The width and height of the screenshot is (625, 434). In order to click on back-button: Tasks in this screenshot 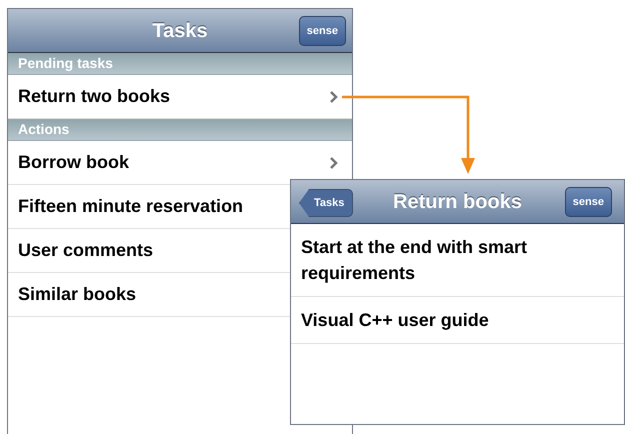, I will do `click(326, 203)`.